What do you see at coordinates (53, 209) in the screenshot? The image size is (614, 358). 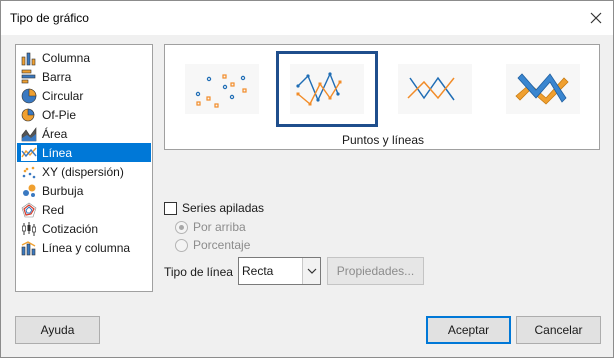 I see `chart-type-label: Red` at bounding box center [53, 209].